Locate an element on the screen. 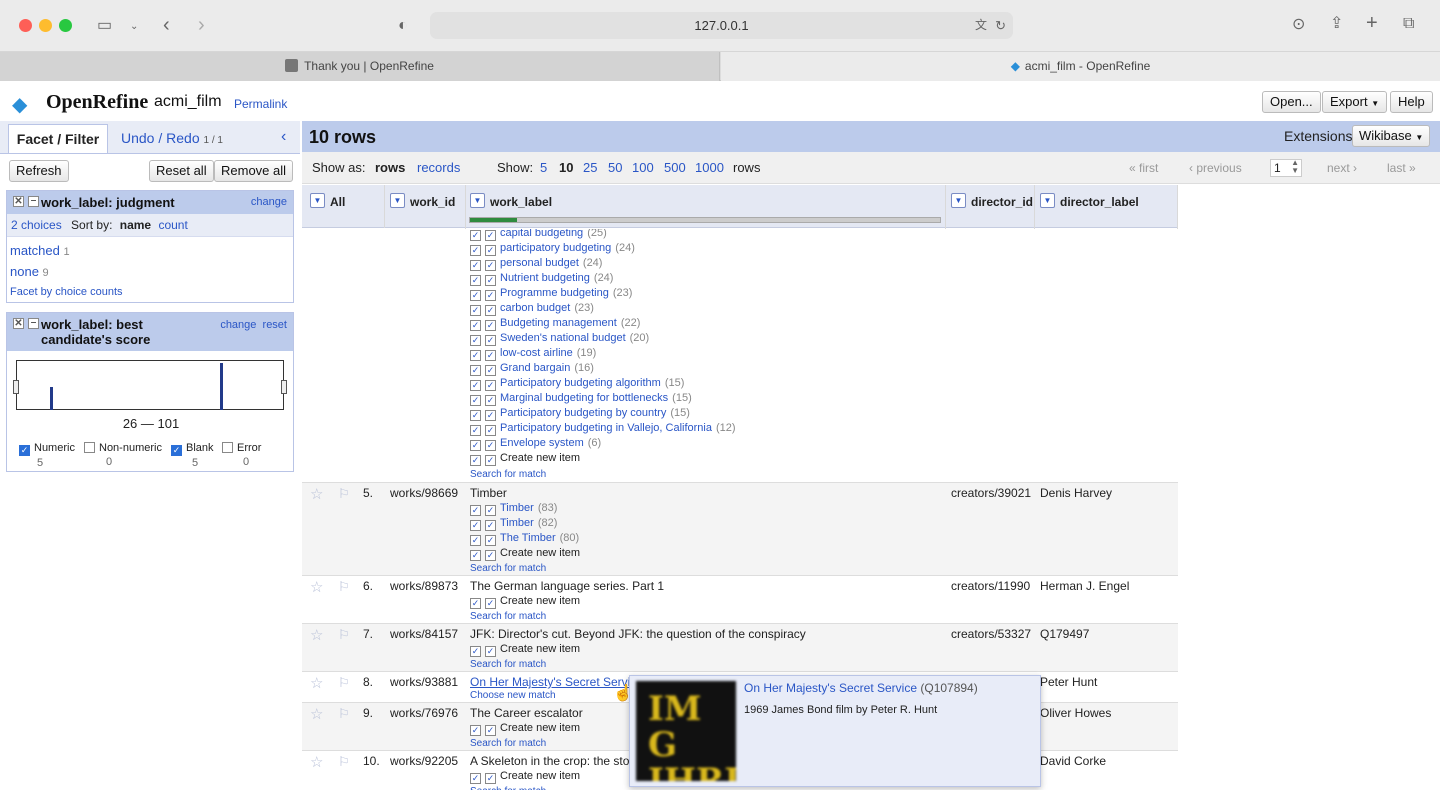 The image size is (1440, 790). candidate-item: ✓ ✓ personal budget (24) is located at coordinates (536, 263).